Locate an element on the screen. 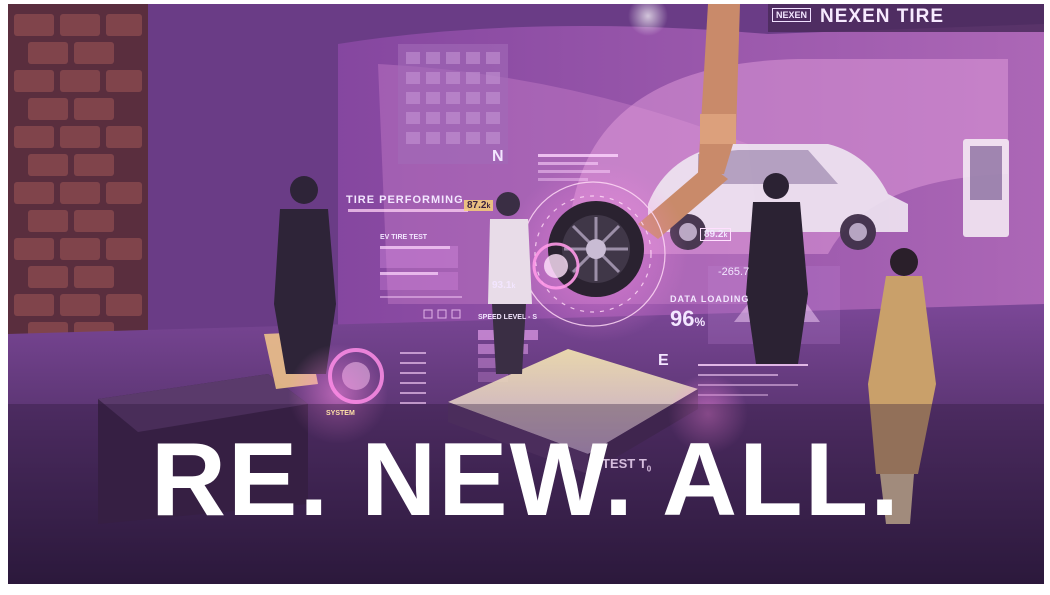 This screenshot has height=595, width=1050. tire-performing-label: TIRE PERFORMING is located at coordinates (405, 200).